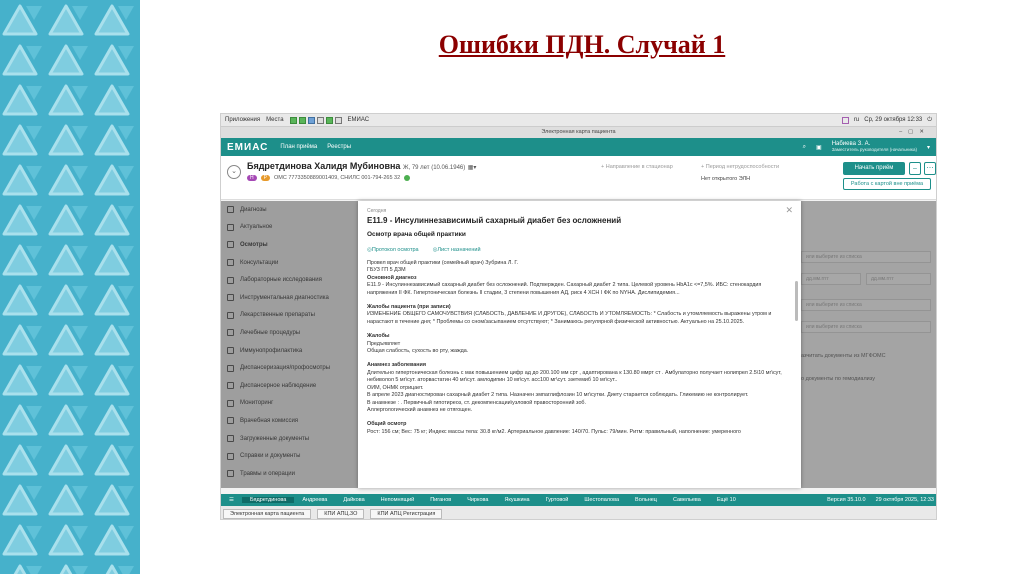 The height and width of the screenshot is (574, 1024). Describe the element at coordinates (231, 500) in the screenshot. I see `menu-icon: ☰` at that location.